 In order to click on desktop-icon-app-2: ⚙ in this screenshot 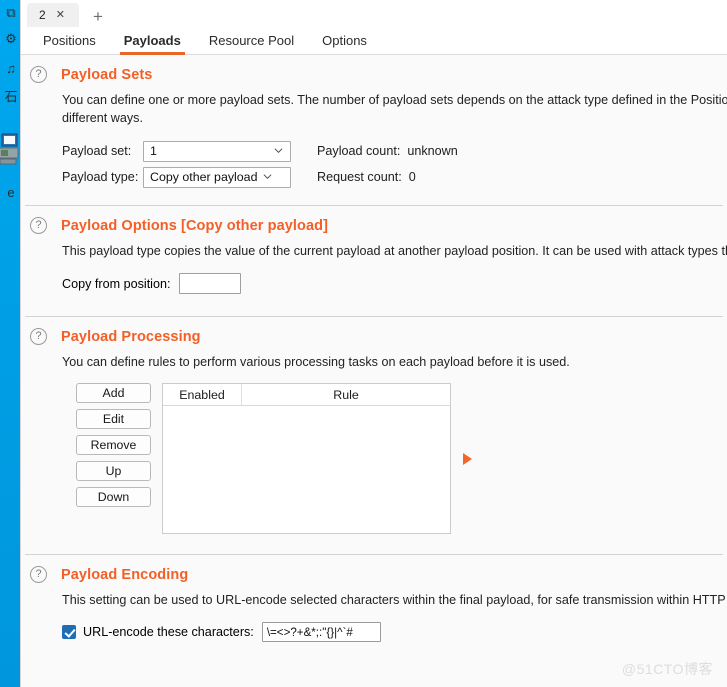, I will do `click(11, 39)`.